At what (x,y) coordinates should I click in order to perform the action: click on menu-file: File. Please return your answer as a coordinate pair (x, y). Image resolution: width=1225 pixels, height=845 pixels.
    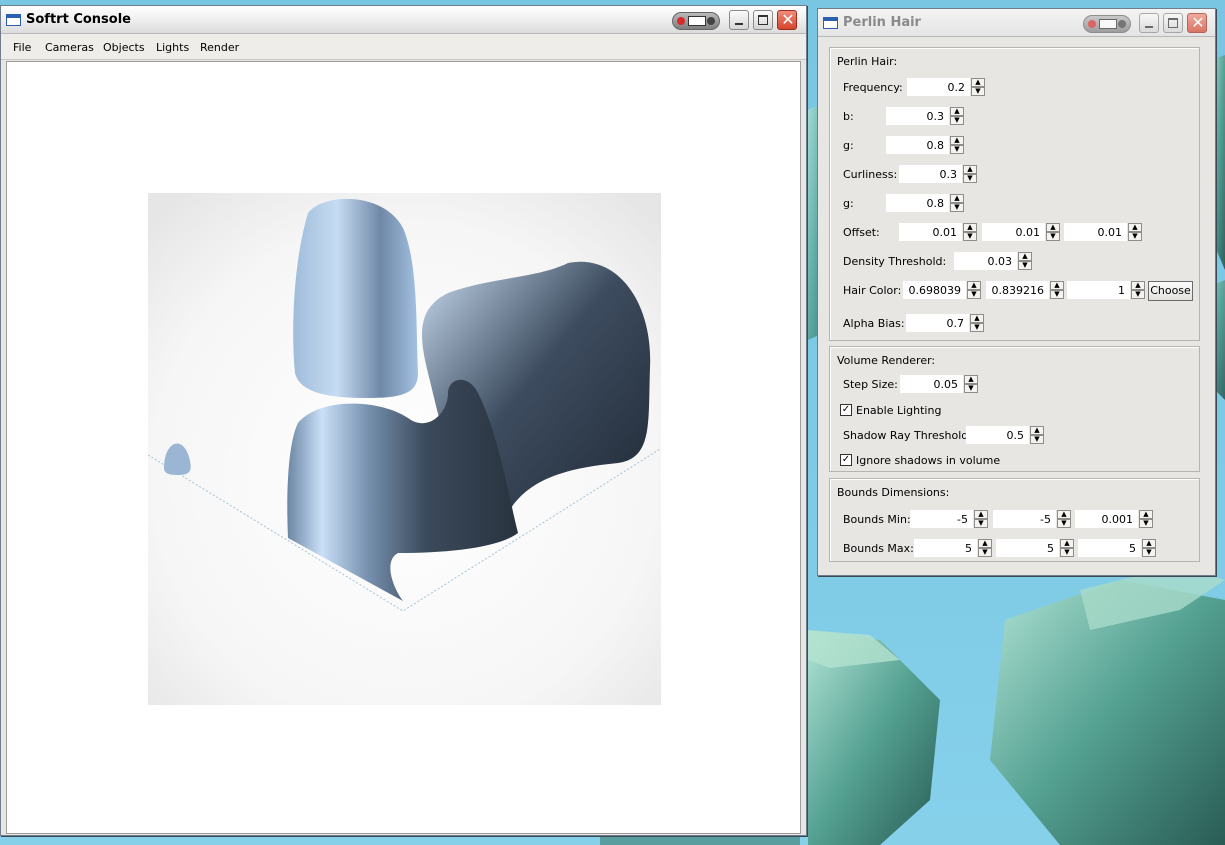
    Looking at the image, I should click on (22, 47).